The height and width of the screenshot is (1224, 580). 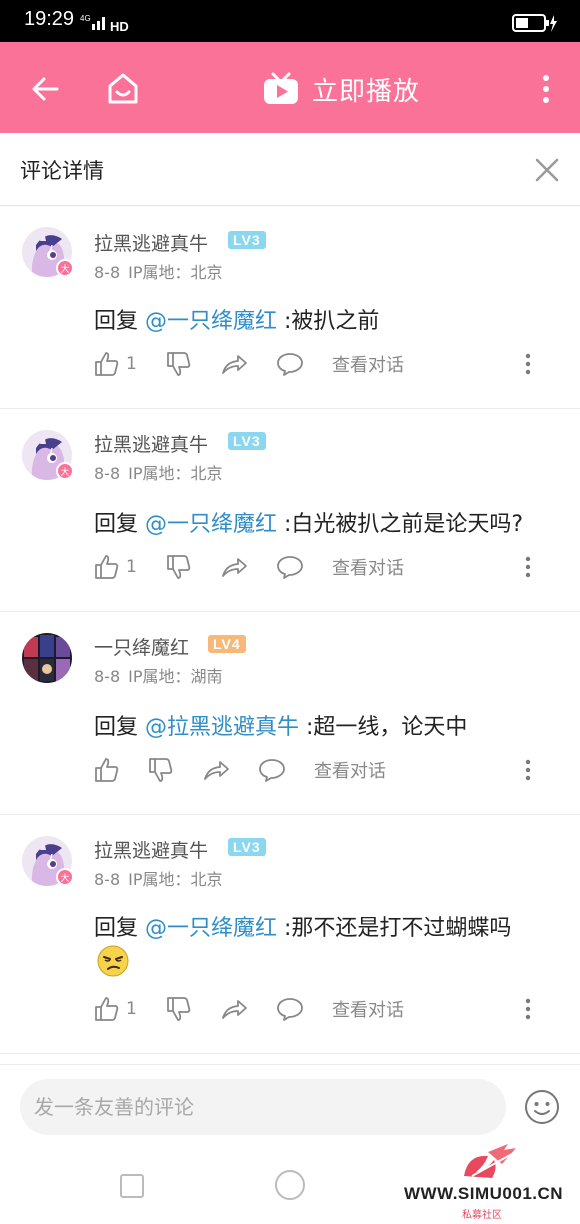 I want to click on comment-actions: 查看对话, so click(x=290, y=770).